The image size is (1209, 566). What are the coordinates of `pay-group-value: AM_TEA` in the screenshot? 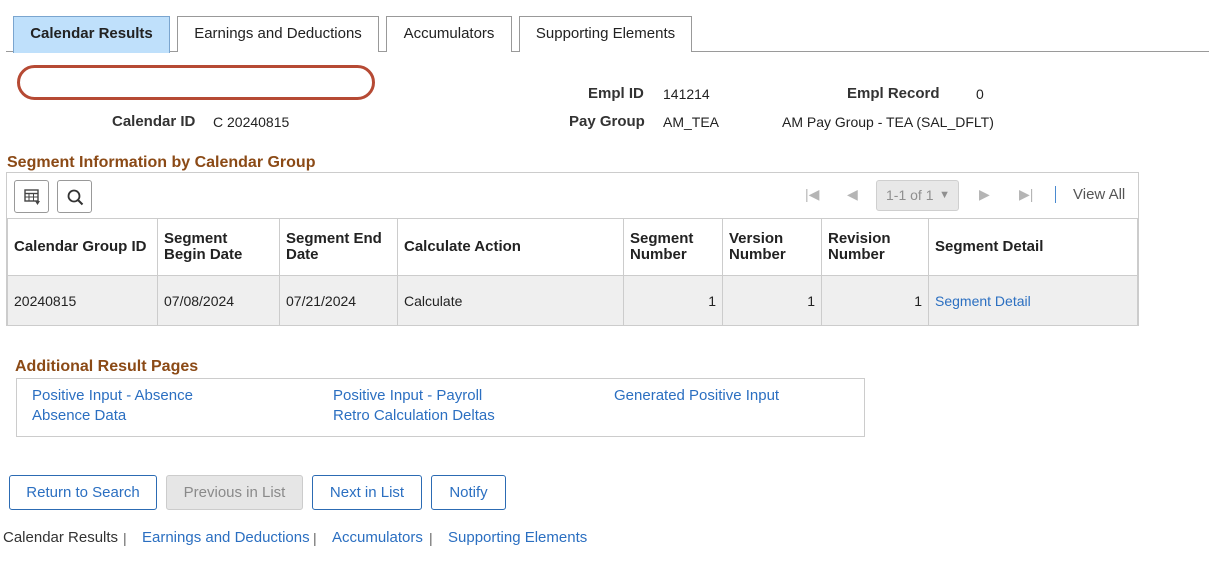 It's located at (691, 122).